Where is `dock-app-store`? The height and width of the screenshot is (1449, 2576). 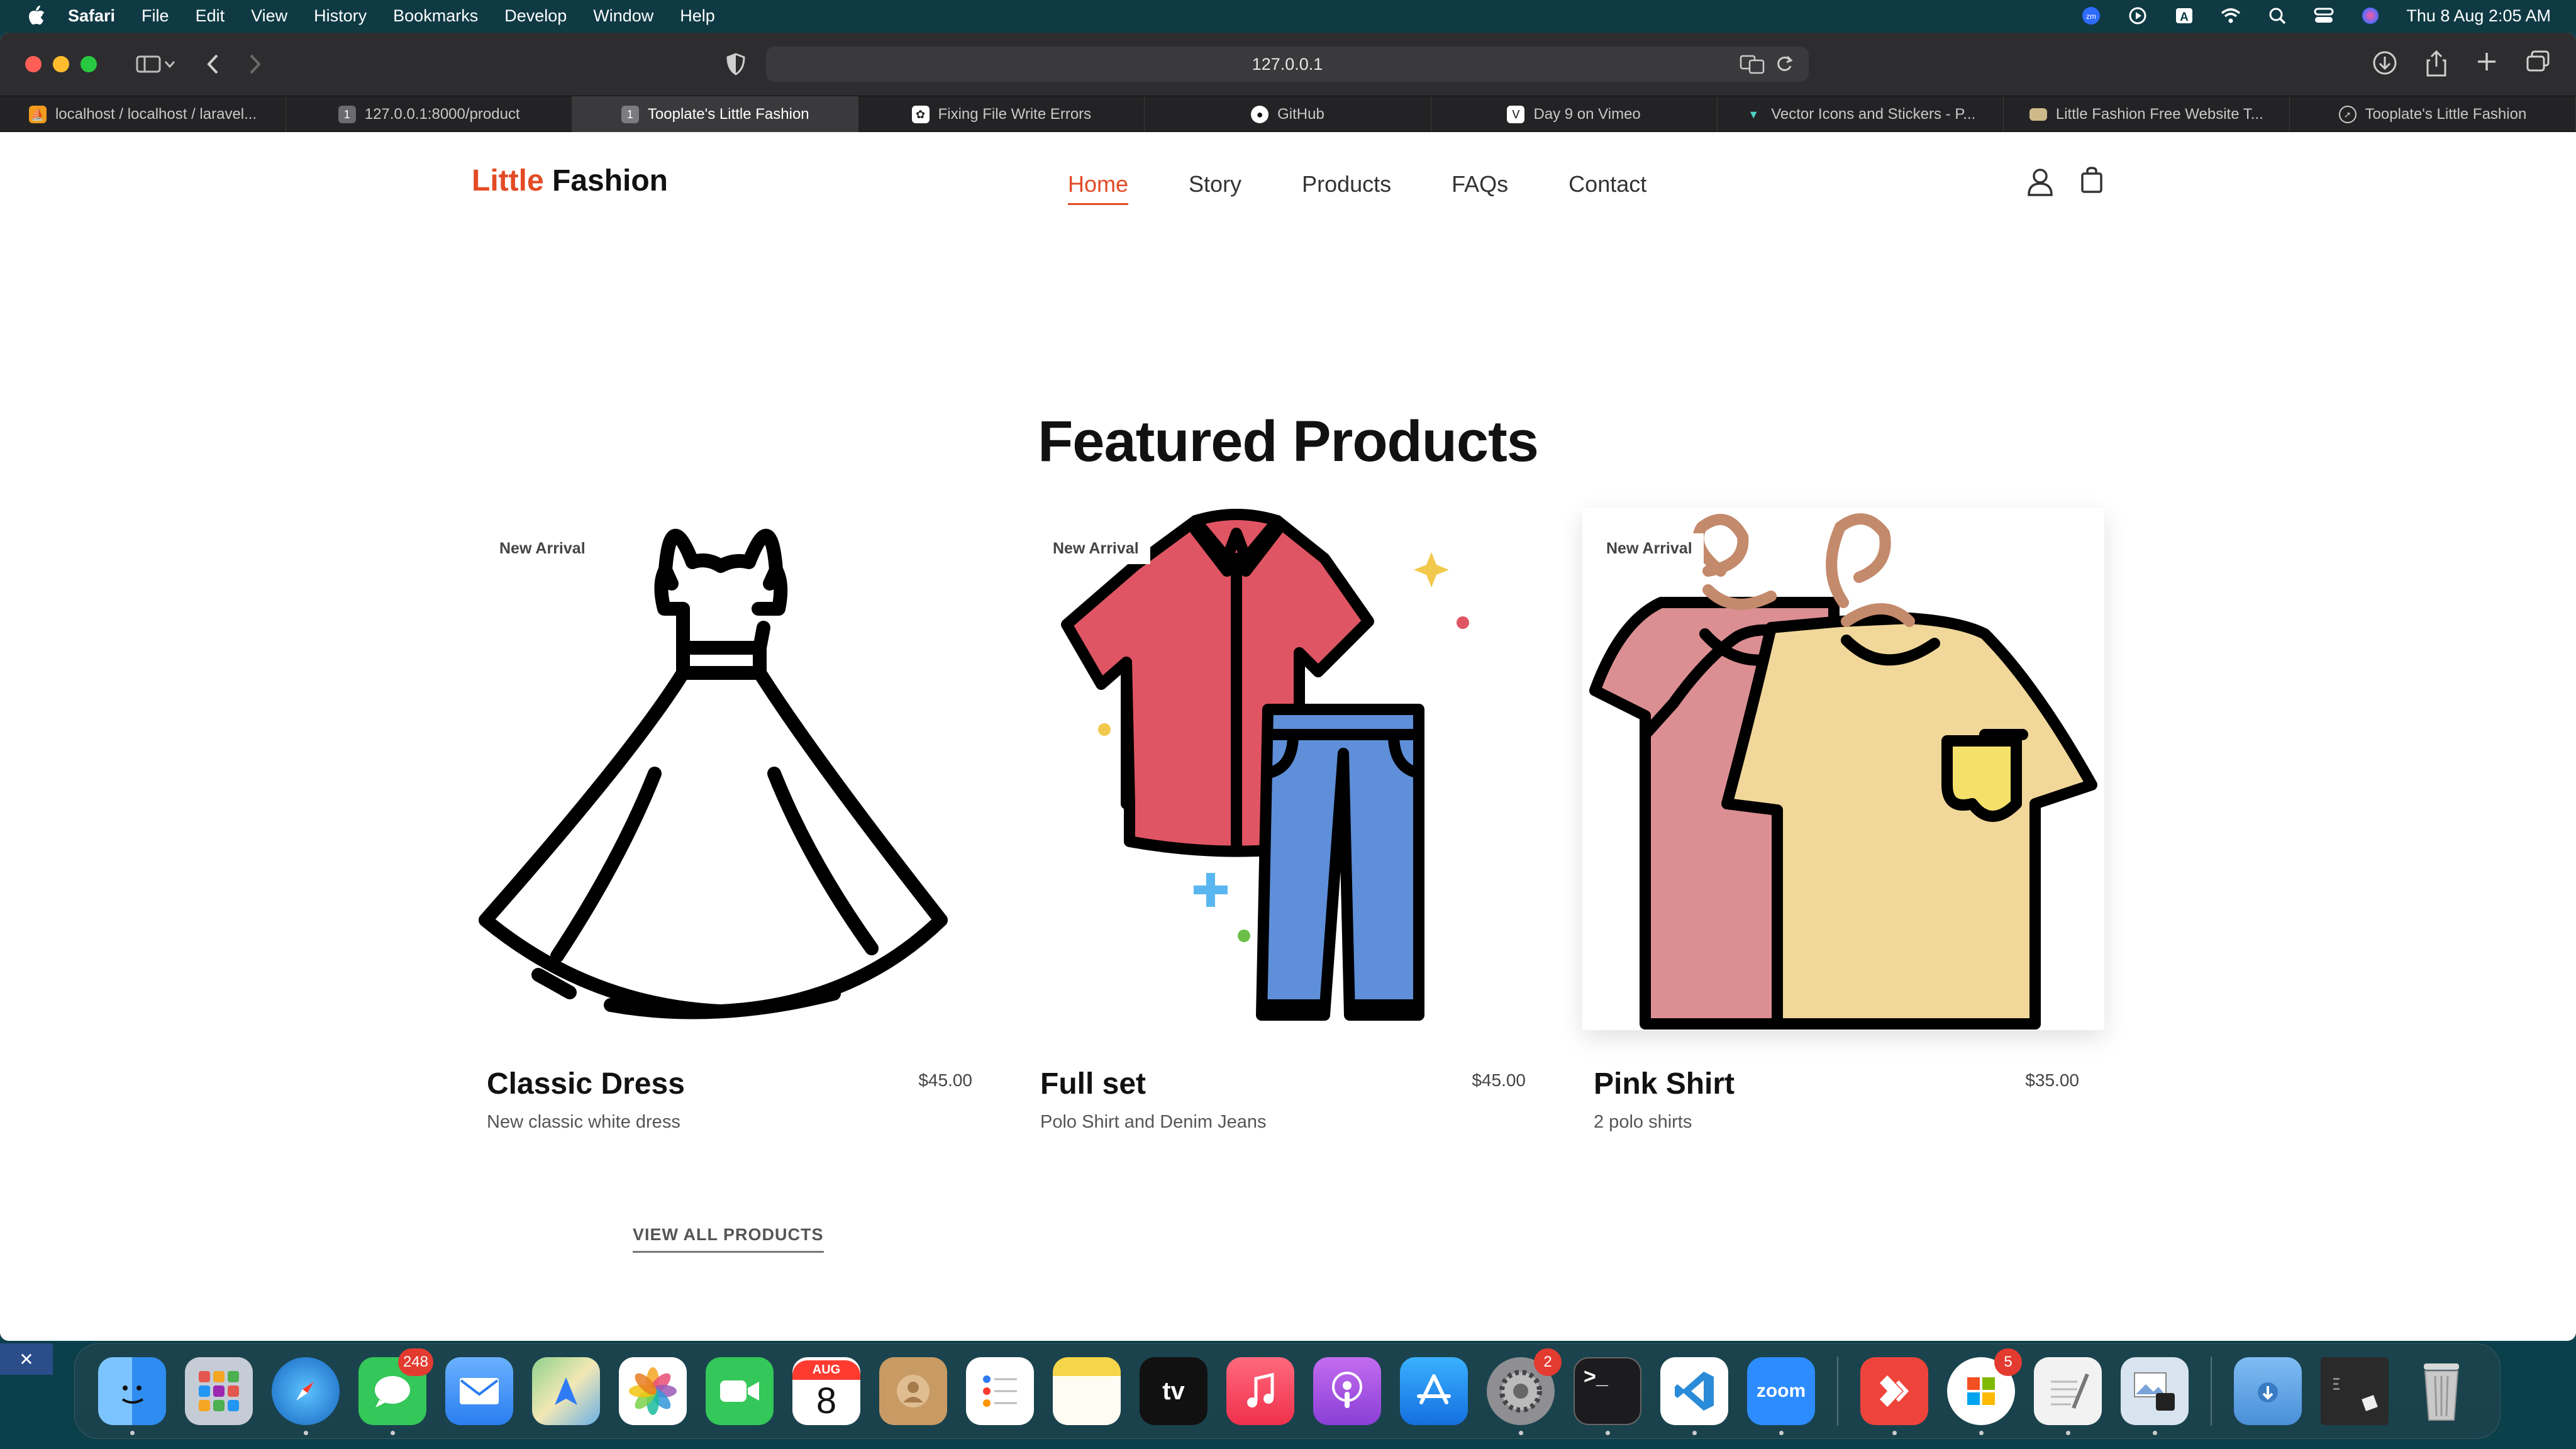
dock-app-store is located at coordinates (1434, 1391).